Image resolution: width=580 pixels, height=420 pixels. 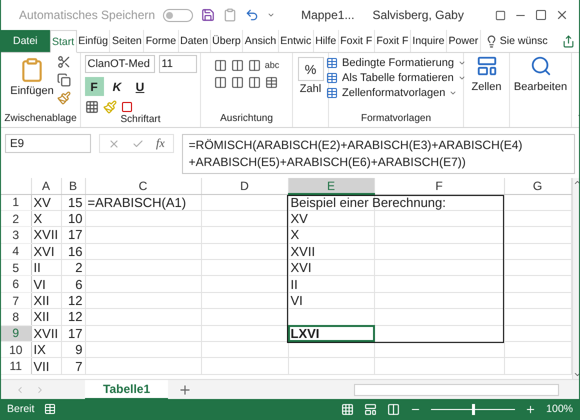 What do you see at coordinates (541, 86) in the screenshot?
I see `editing-button: Bearbeiten` at bounding box center [541, 86].